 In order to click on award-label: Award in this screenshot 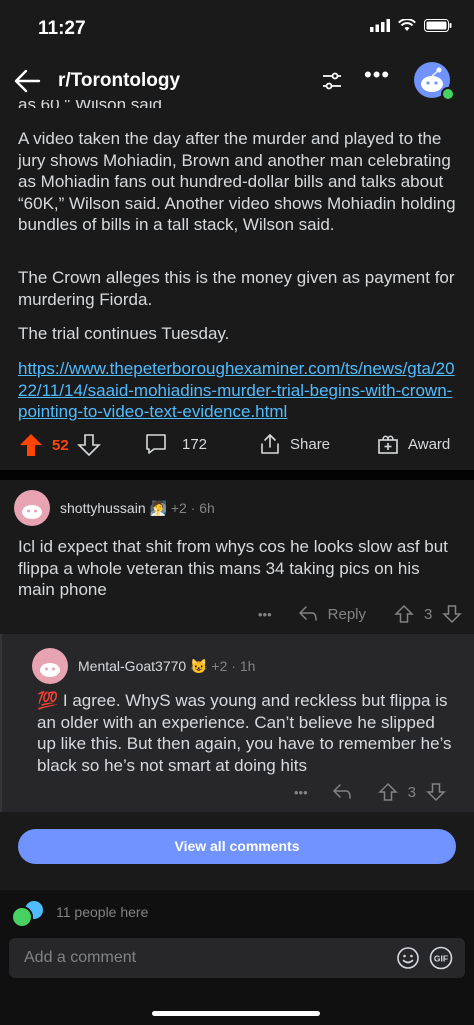, I will do `click(429, 444)`.